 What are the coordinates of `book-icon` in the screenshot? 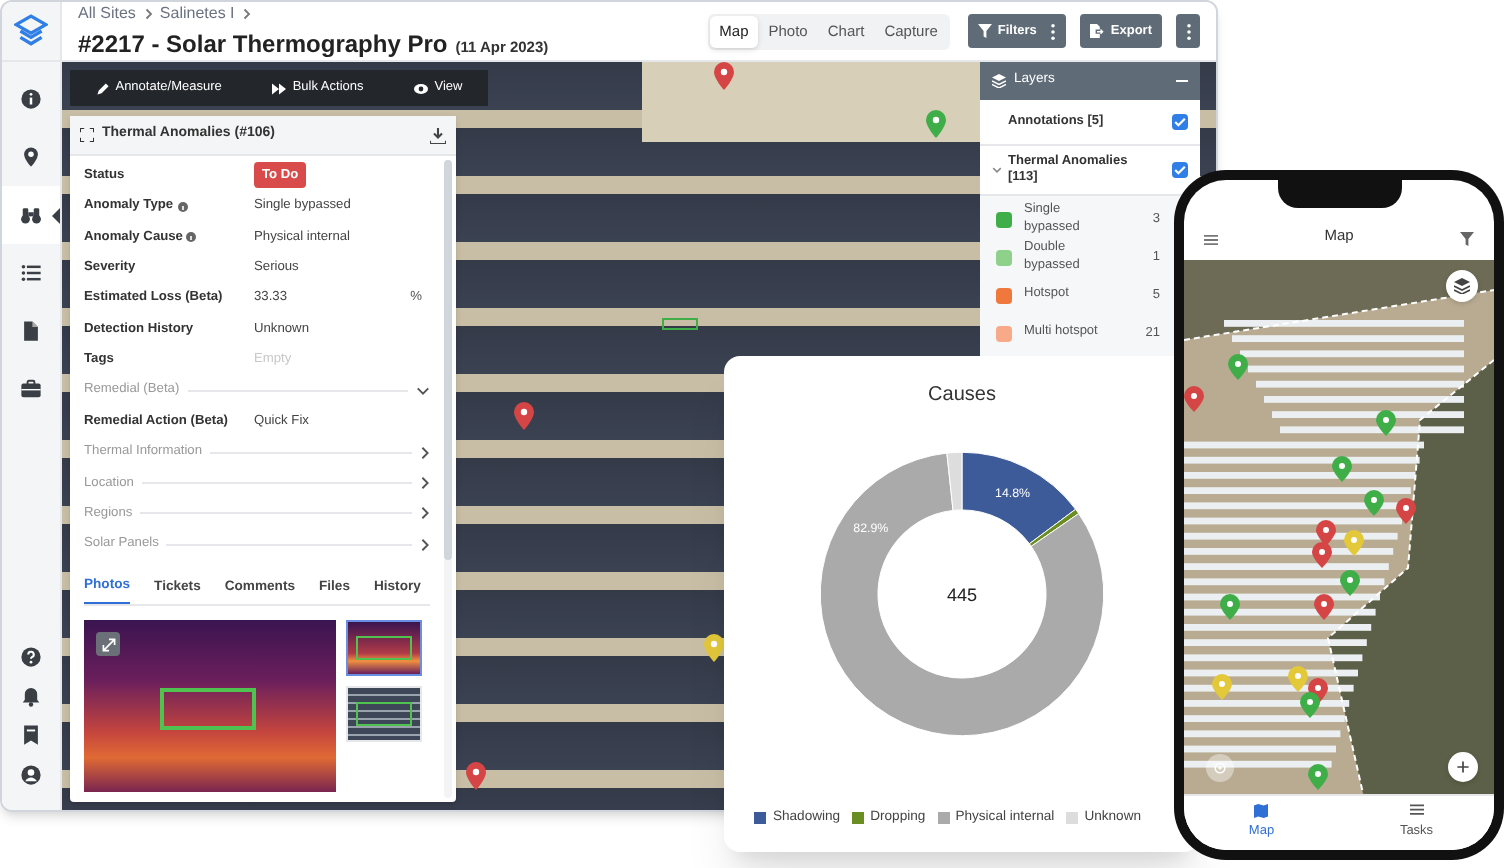 It's located at (31, 735).